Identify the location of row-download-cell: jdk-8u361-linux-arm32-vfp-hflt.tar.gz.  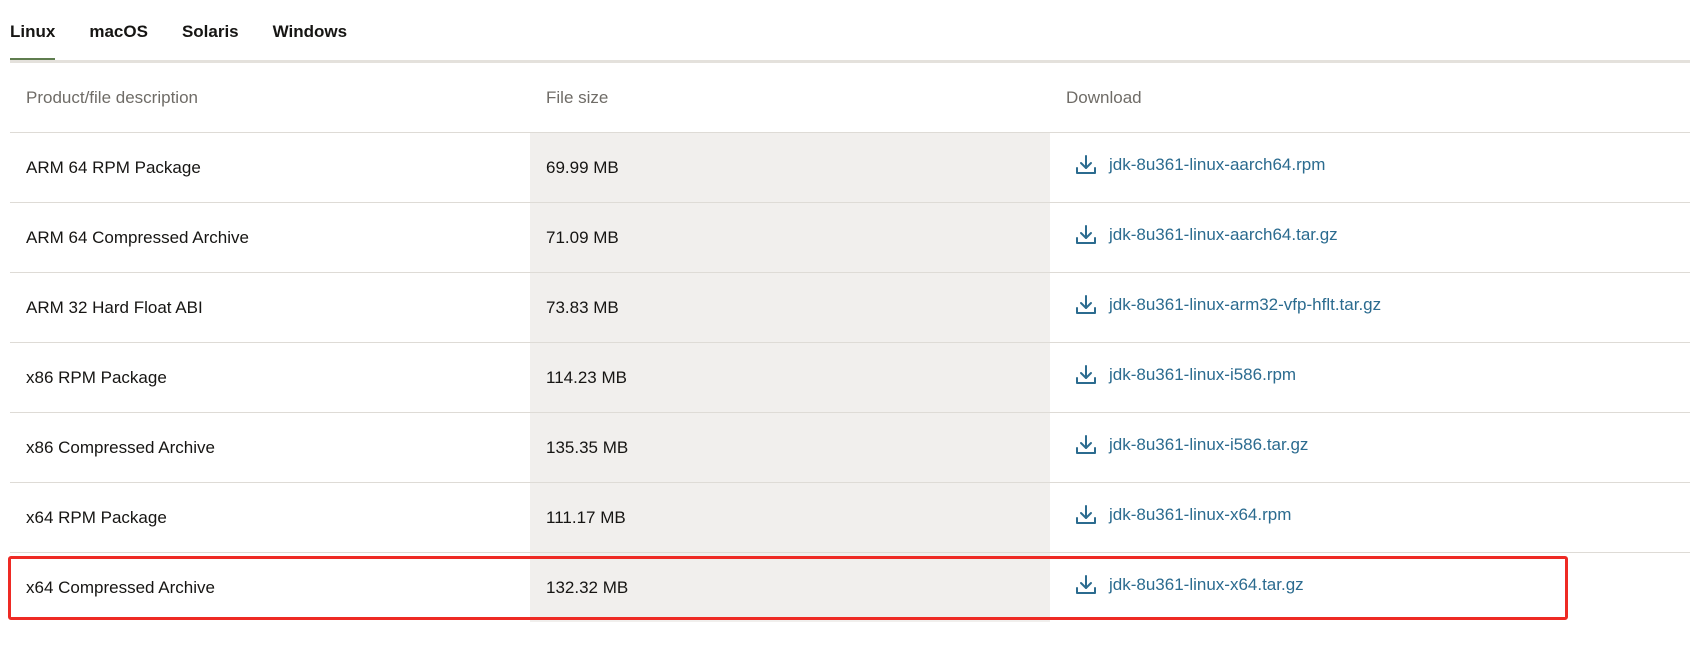
(1370, 307).